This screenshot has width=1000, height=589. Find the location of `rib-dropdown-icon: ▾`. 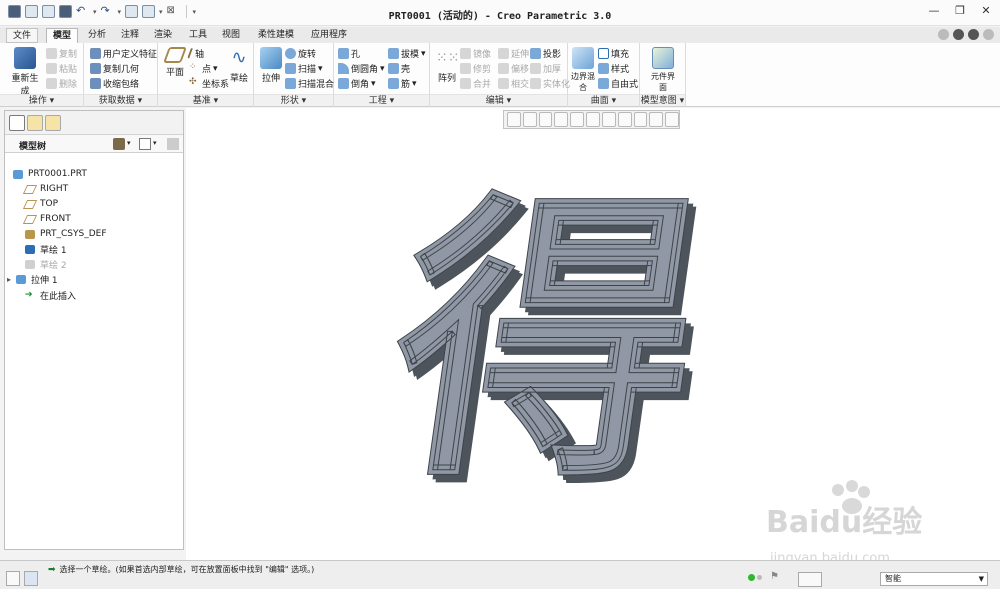

rib-dropdown-icon: ▾ is located at coordinates (414, 84).